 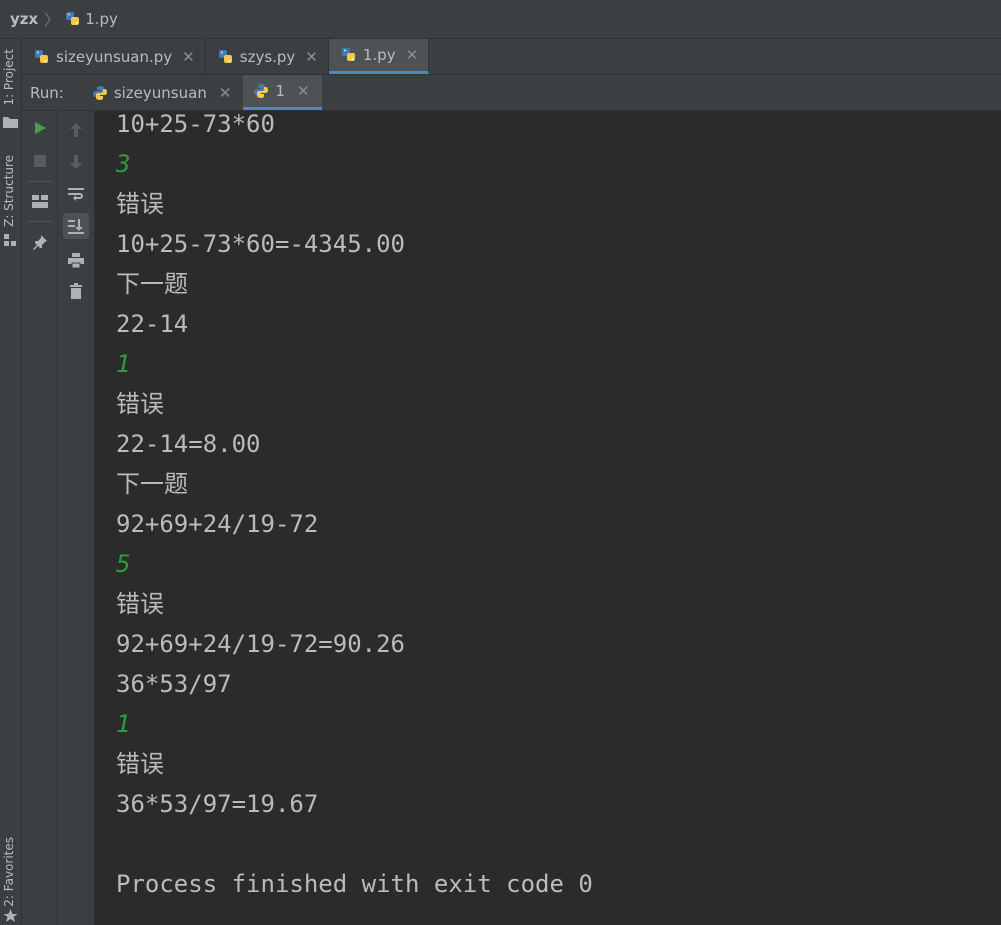 What do you see at coordinates (24, 19) in the screenshot?
I see `breadcrumb-project: yzx` at bounding box center [24, 19].